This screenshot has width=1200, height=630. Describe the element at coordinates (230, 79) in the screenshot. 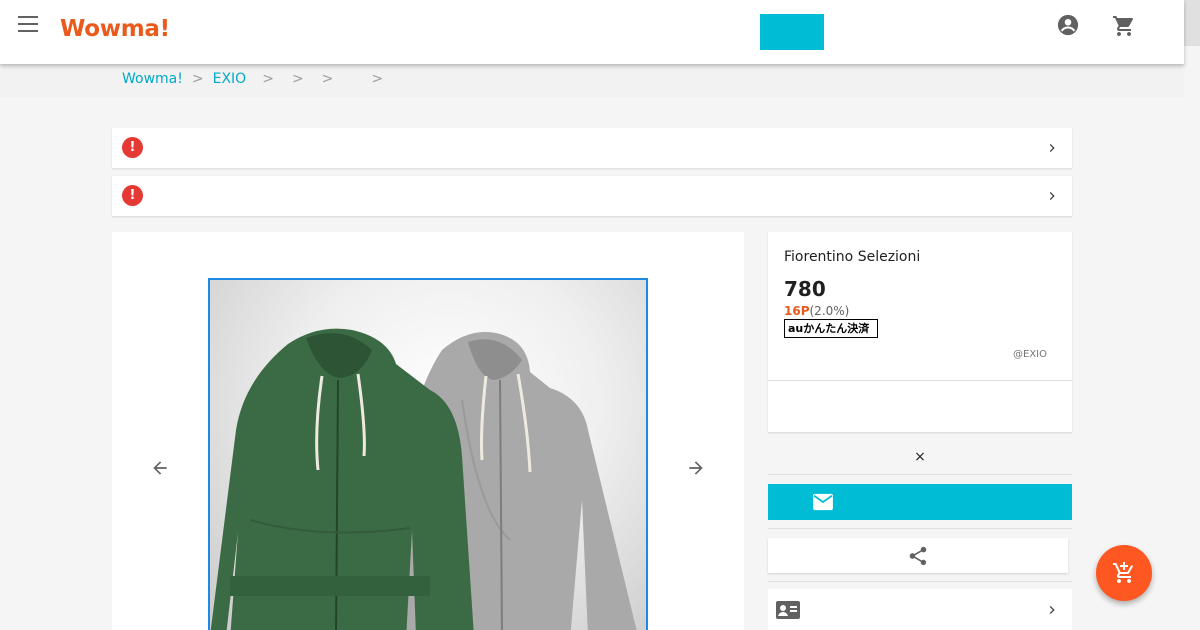

I see `breadcrumb-shop-link: EXIO` at that location.